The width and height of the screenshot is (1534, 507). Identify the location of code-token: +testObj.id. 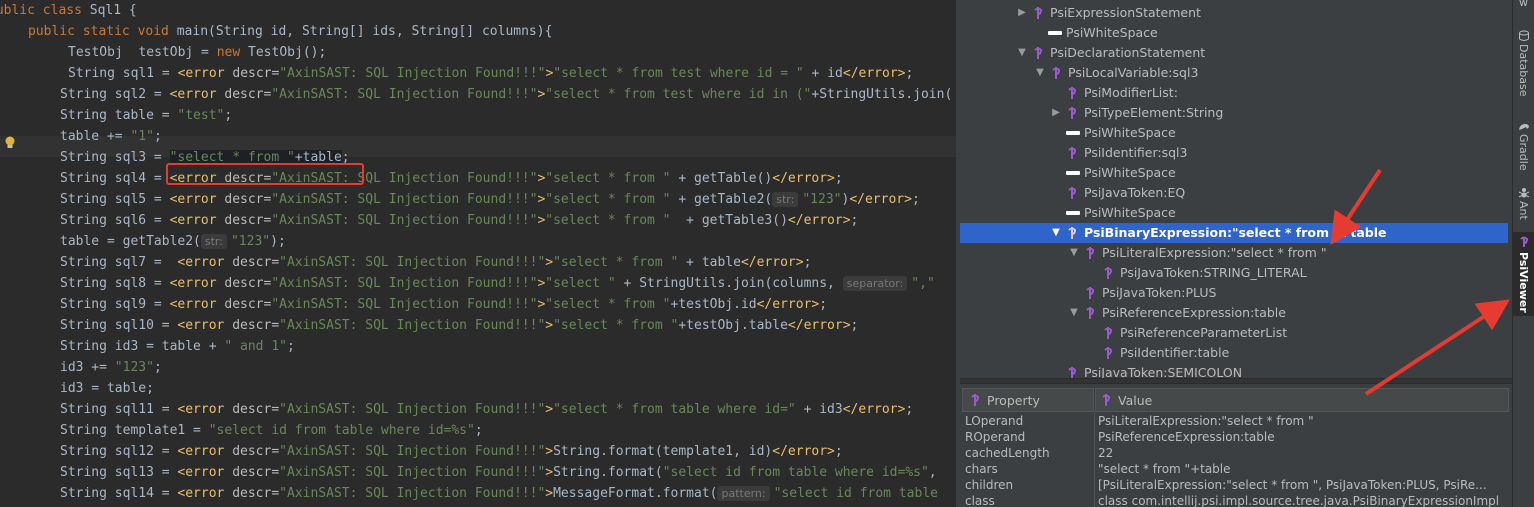
(713, 304).